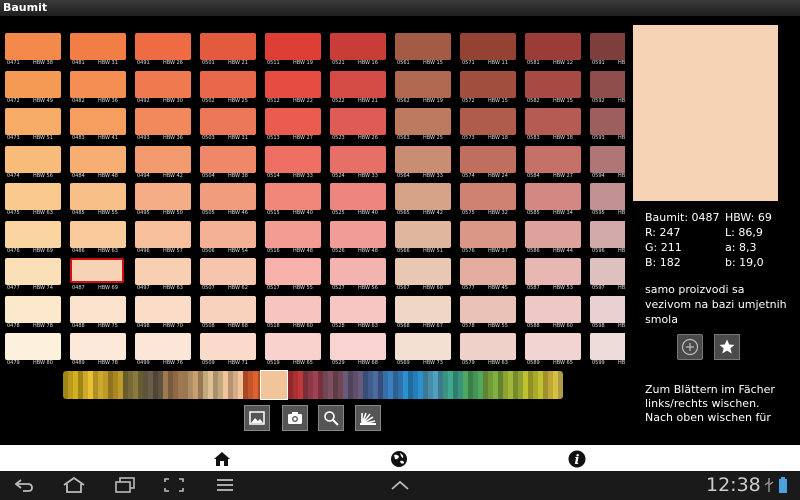  I want to click on swatch-0508: 0508 HBW 68, so click(228, 314).